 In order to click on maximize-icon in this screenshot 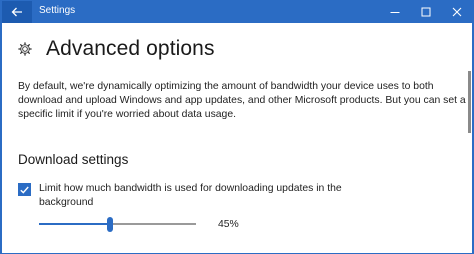, I will do `click(425, 12)`.